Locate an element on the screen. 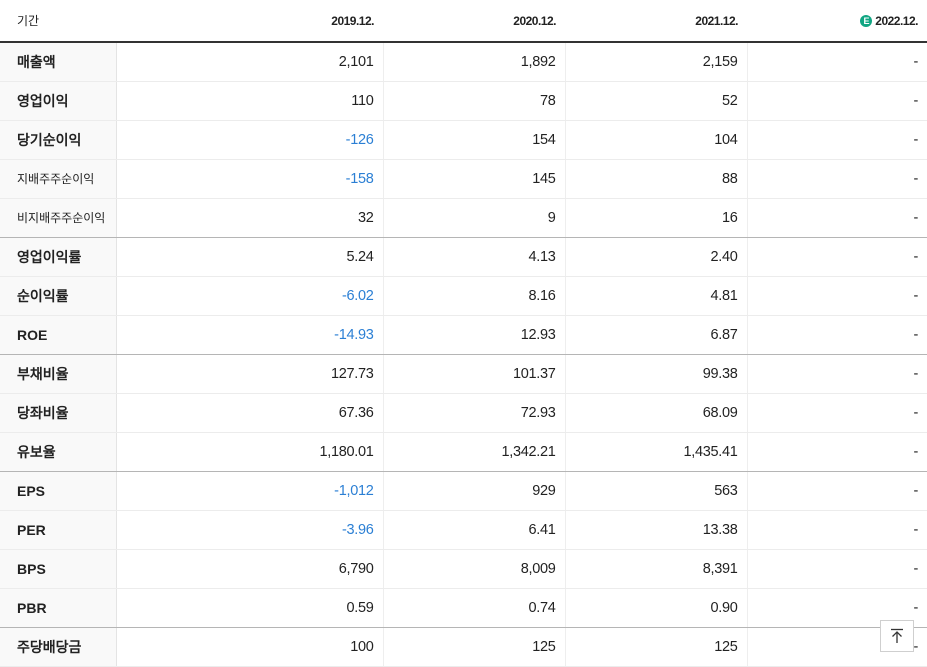 The image size is (927, 667). table-row: PBR 0.59 0.74 0.90- is located at coordinates (463, 608).